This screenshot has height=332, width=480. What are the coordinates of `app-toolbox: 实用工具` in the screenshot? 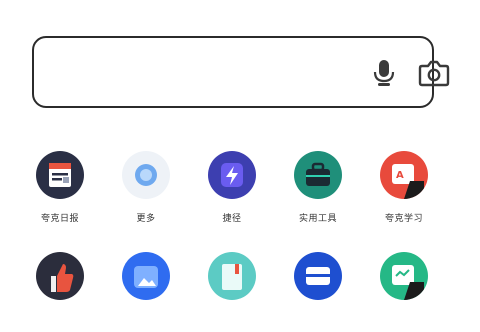 It's located at (318, 191).